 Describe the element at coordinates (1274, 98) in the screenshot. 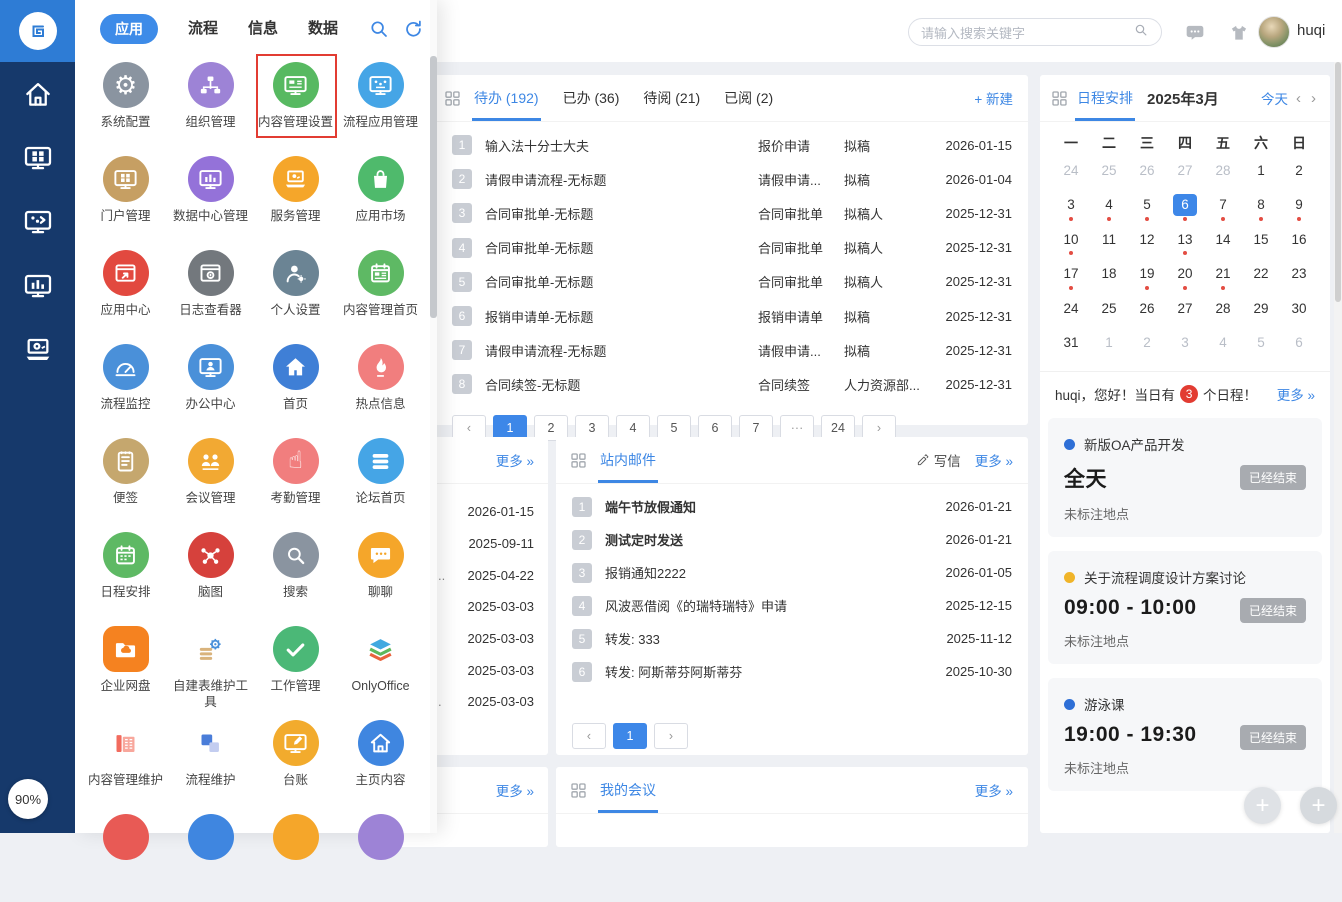

I see `today-button: 今天` at that location.